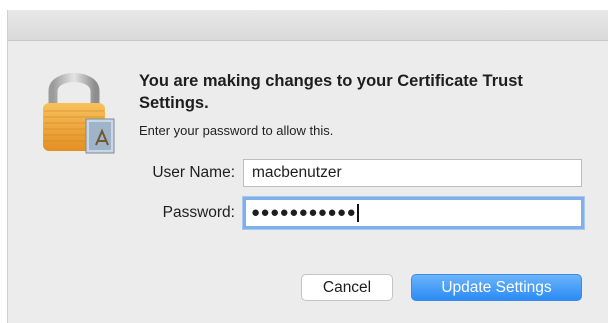 This screenshot has height=323, width=608. What do you see at coordinates (100, 136) in the screenshot?
I see `certificate-icon` at bounding box center [100, 136].